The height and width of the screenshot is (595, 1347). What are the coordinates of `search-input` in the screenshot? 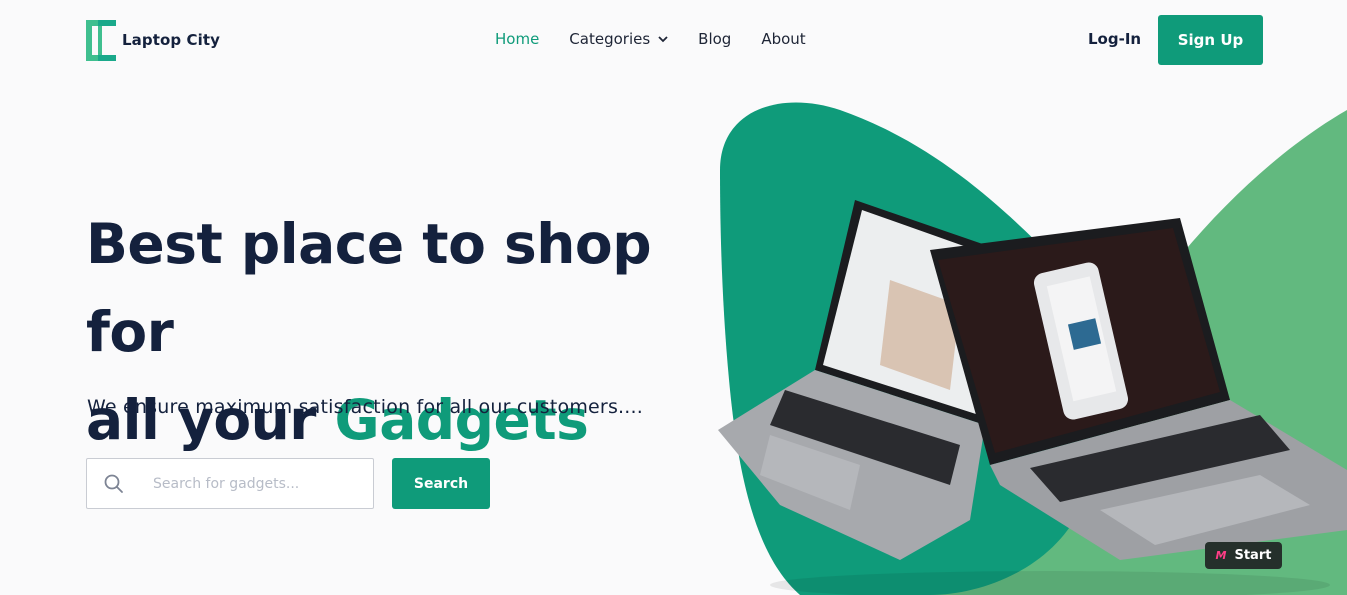 It's located at (256, 484).